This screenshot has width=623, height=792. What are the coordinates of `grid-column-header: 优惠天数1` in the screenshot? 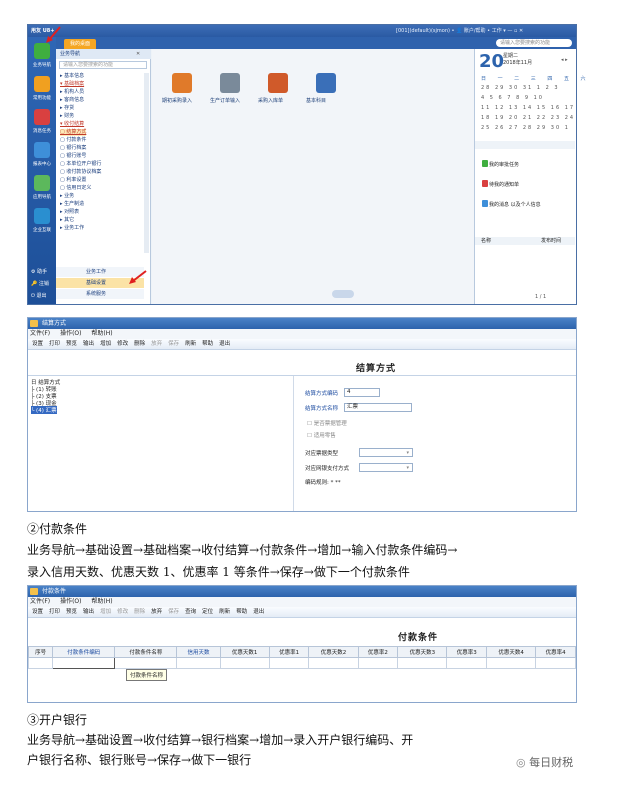 It's located at (244, 652).